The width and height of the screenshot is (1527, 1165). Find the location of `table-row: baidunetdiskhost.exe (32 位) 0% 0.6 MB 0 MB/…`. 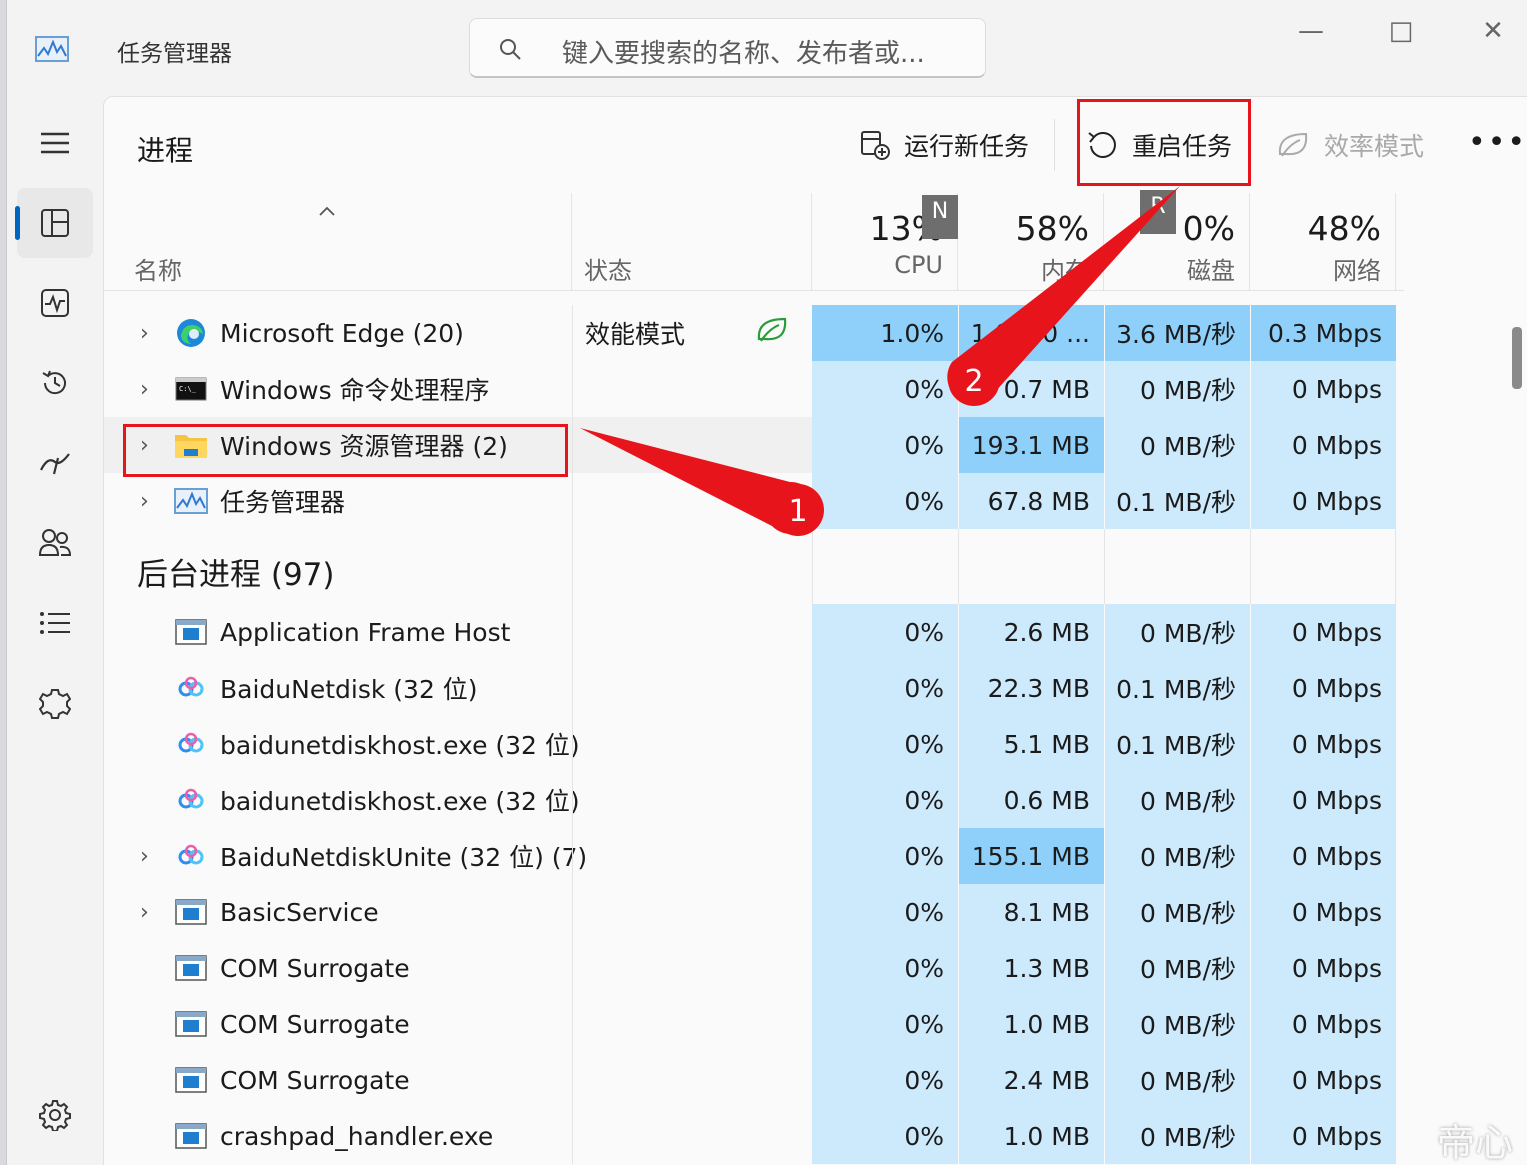

table-row: baidunetdiskhost.exe (32 位) 0% 0.6 MB 0 MB/… is located at coordinates (754, 800).